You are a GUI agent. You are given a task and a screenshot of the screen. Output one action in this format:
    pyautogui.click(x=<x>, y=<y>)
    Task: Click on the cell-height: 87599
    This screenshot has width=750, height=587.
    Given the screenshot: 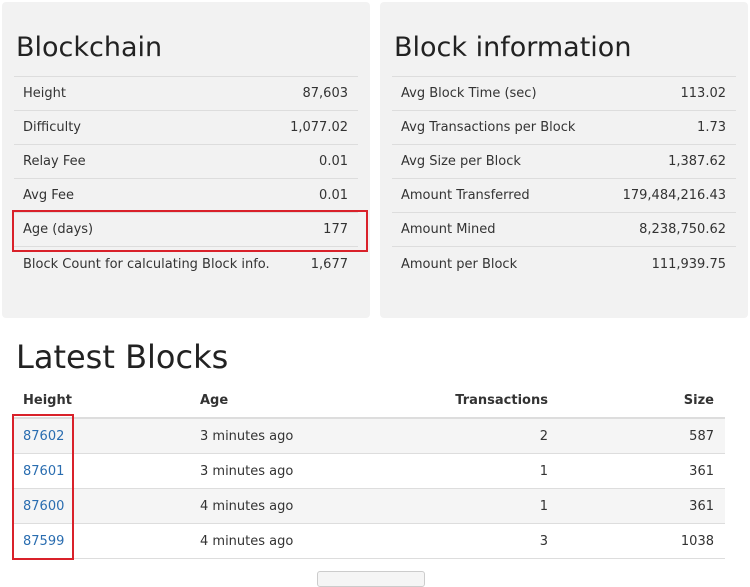 What is the action you would take?
    pyautogui.click(x=100, y=541)
    